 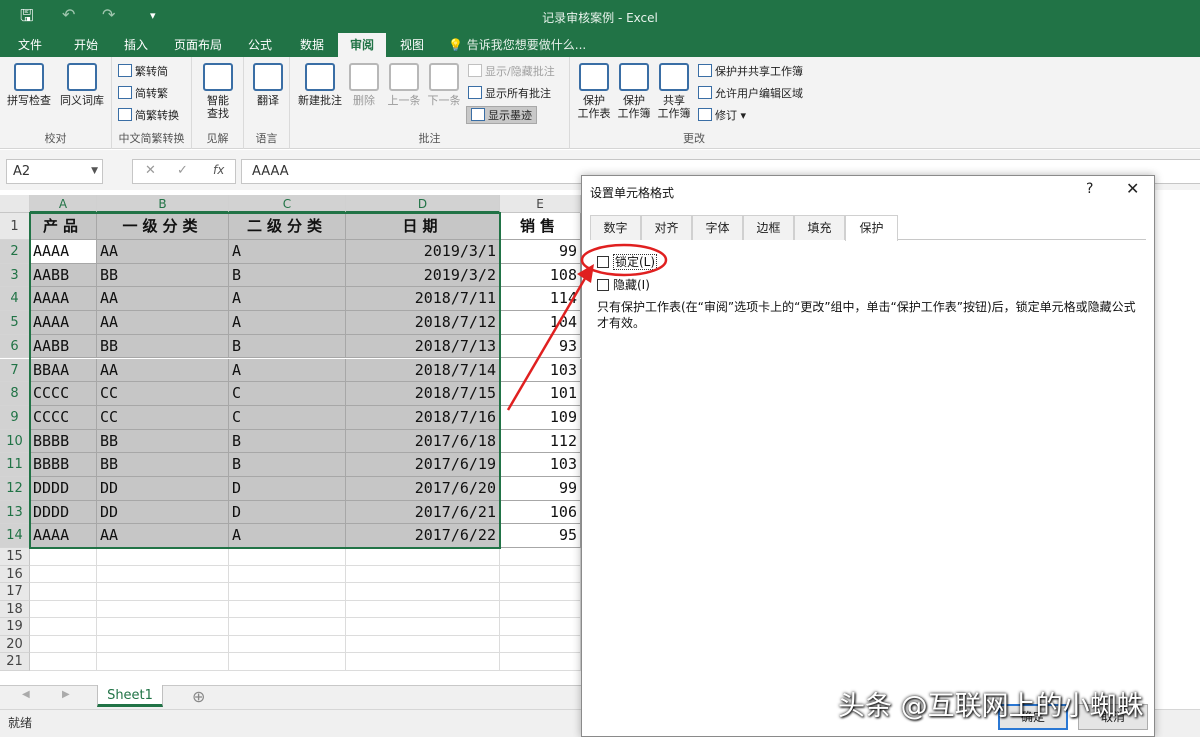 What do you see at coordinates (423, 394) in the screenshot?
I see `data-cell: 2018/7/15` at bounding box center [423, 394].